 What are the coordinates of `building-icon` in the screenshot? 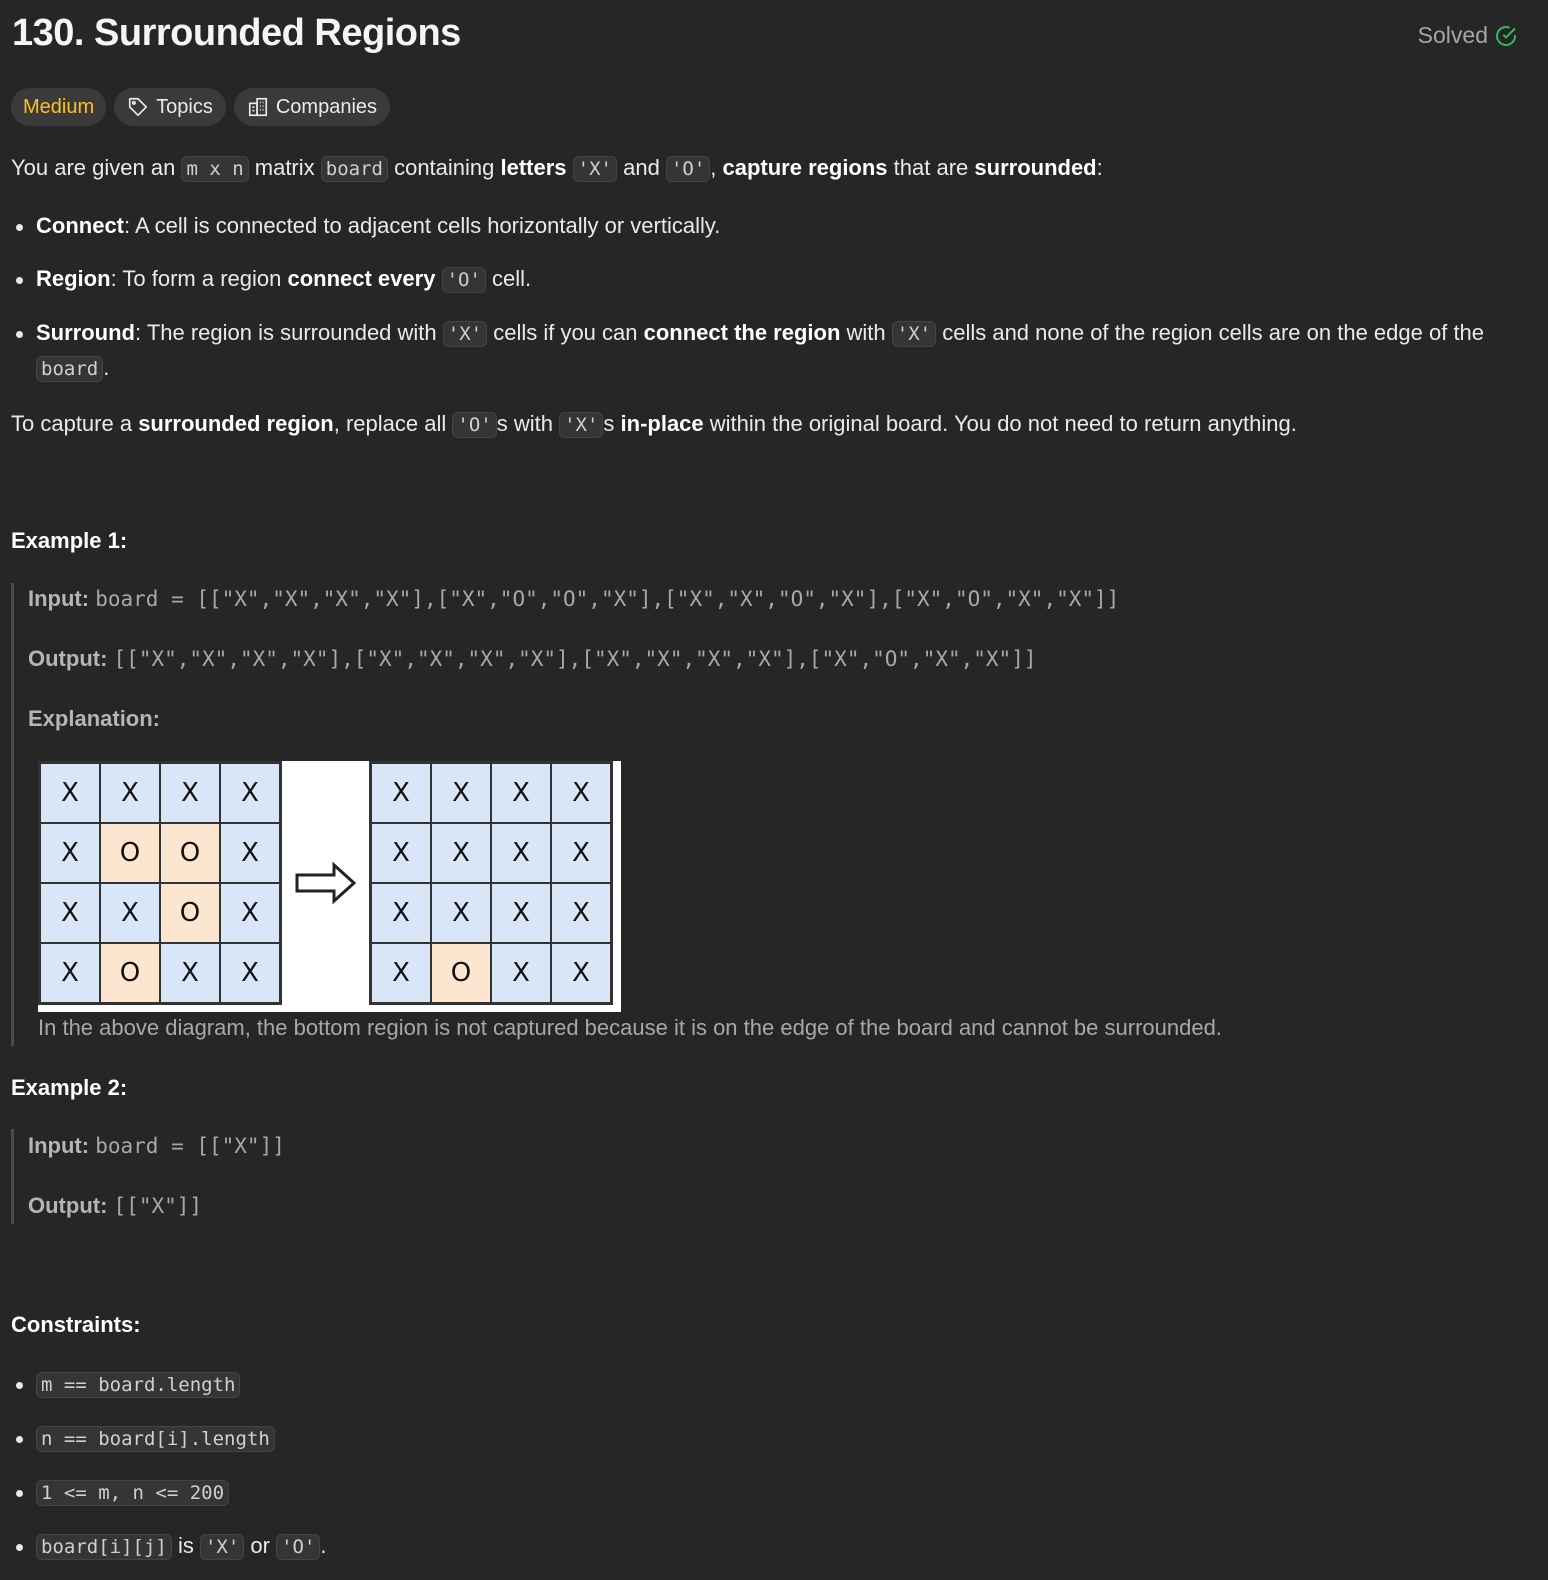 It's located at (257, 107).